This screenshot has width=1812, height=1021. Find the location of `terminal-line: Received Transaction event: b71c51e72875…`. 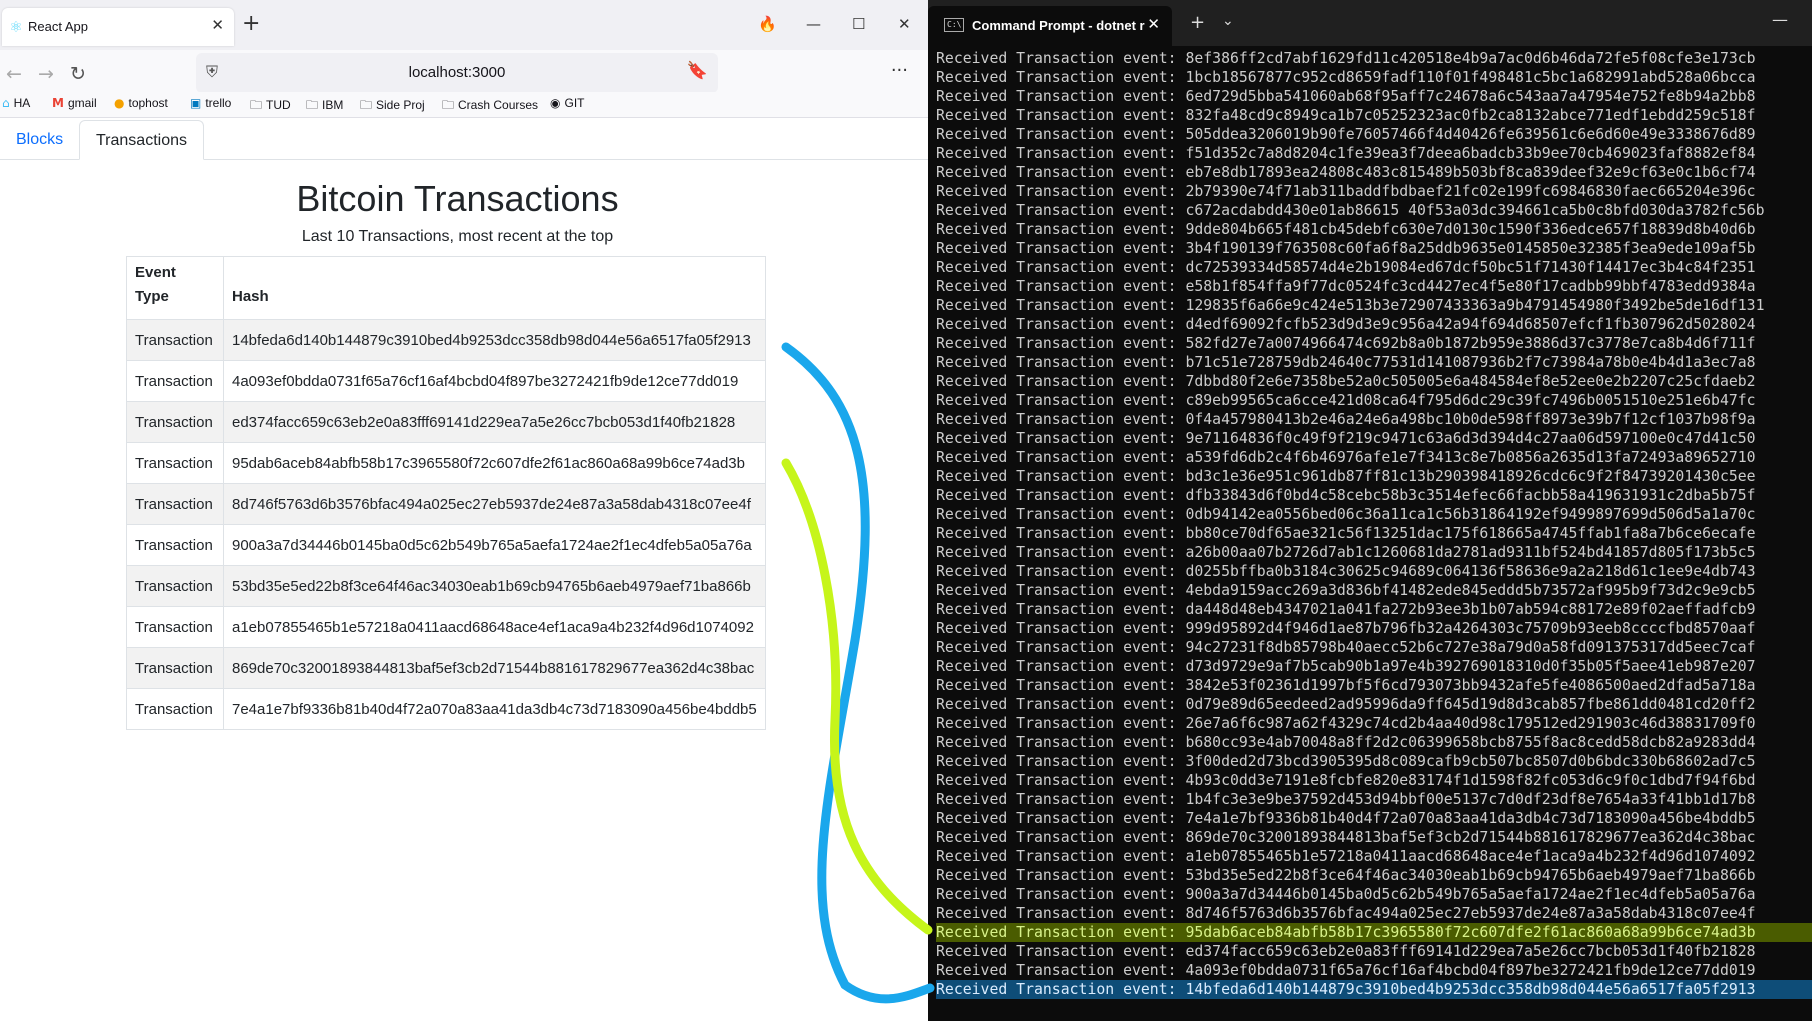

terminal-line: Received Transaction event: b71c51e72875… is located at coordinates (1374, 362).